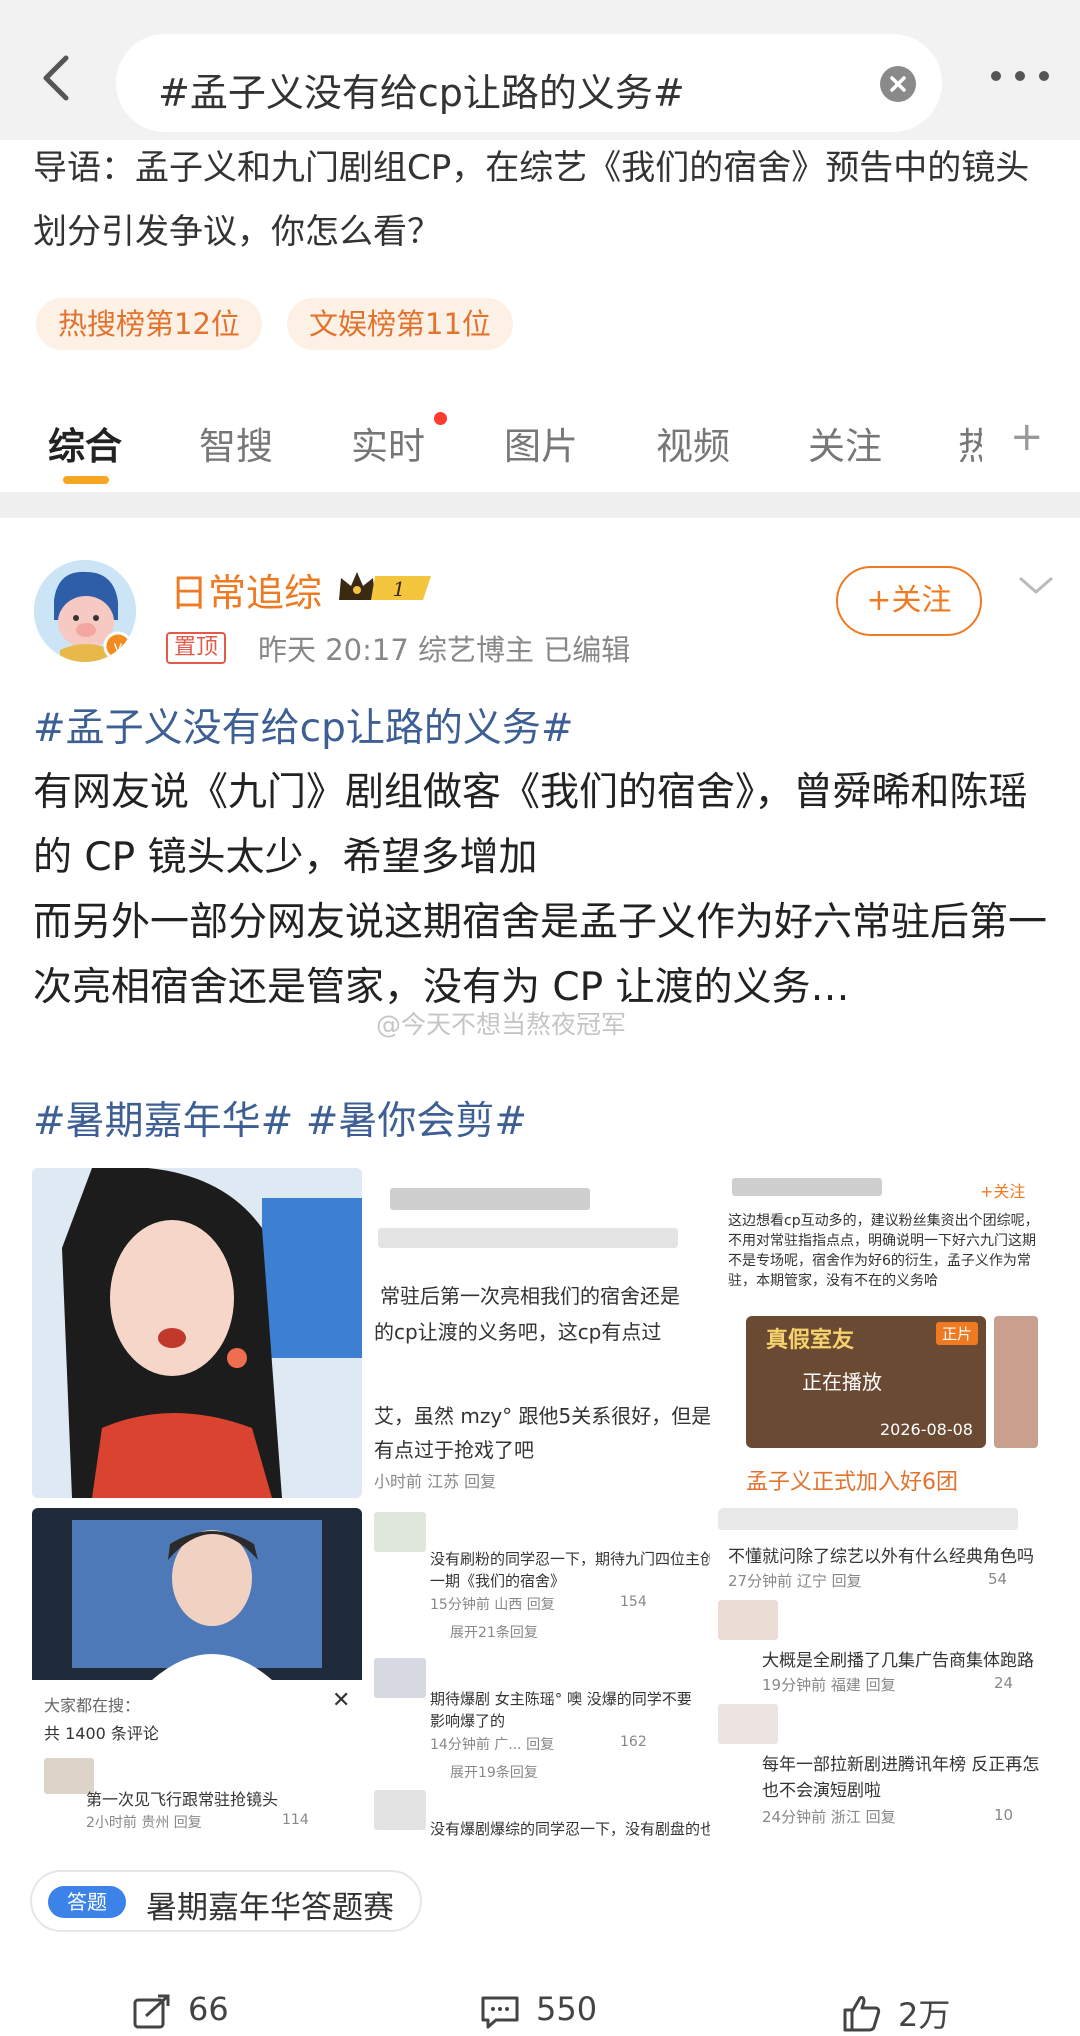 The height and width of the screenshot is (2036, 1080). What do you see at coordinates (540, 505) in the screenshot?
I see `section-divider` at bounding box center [540, 505].